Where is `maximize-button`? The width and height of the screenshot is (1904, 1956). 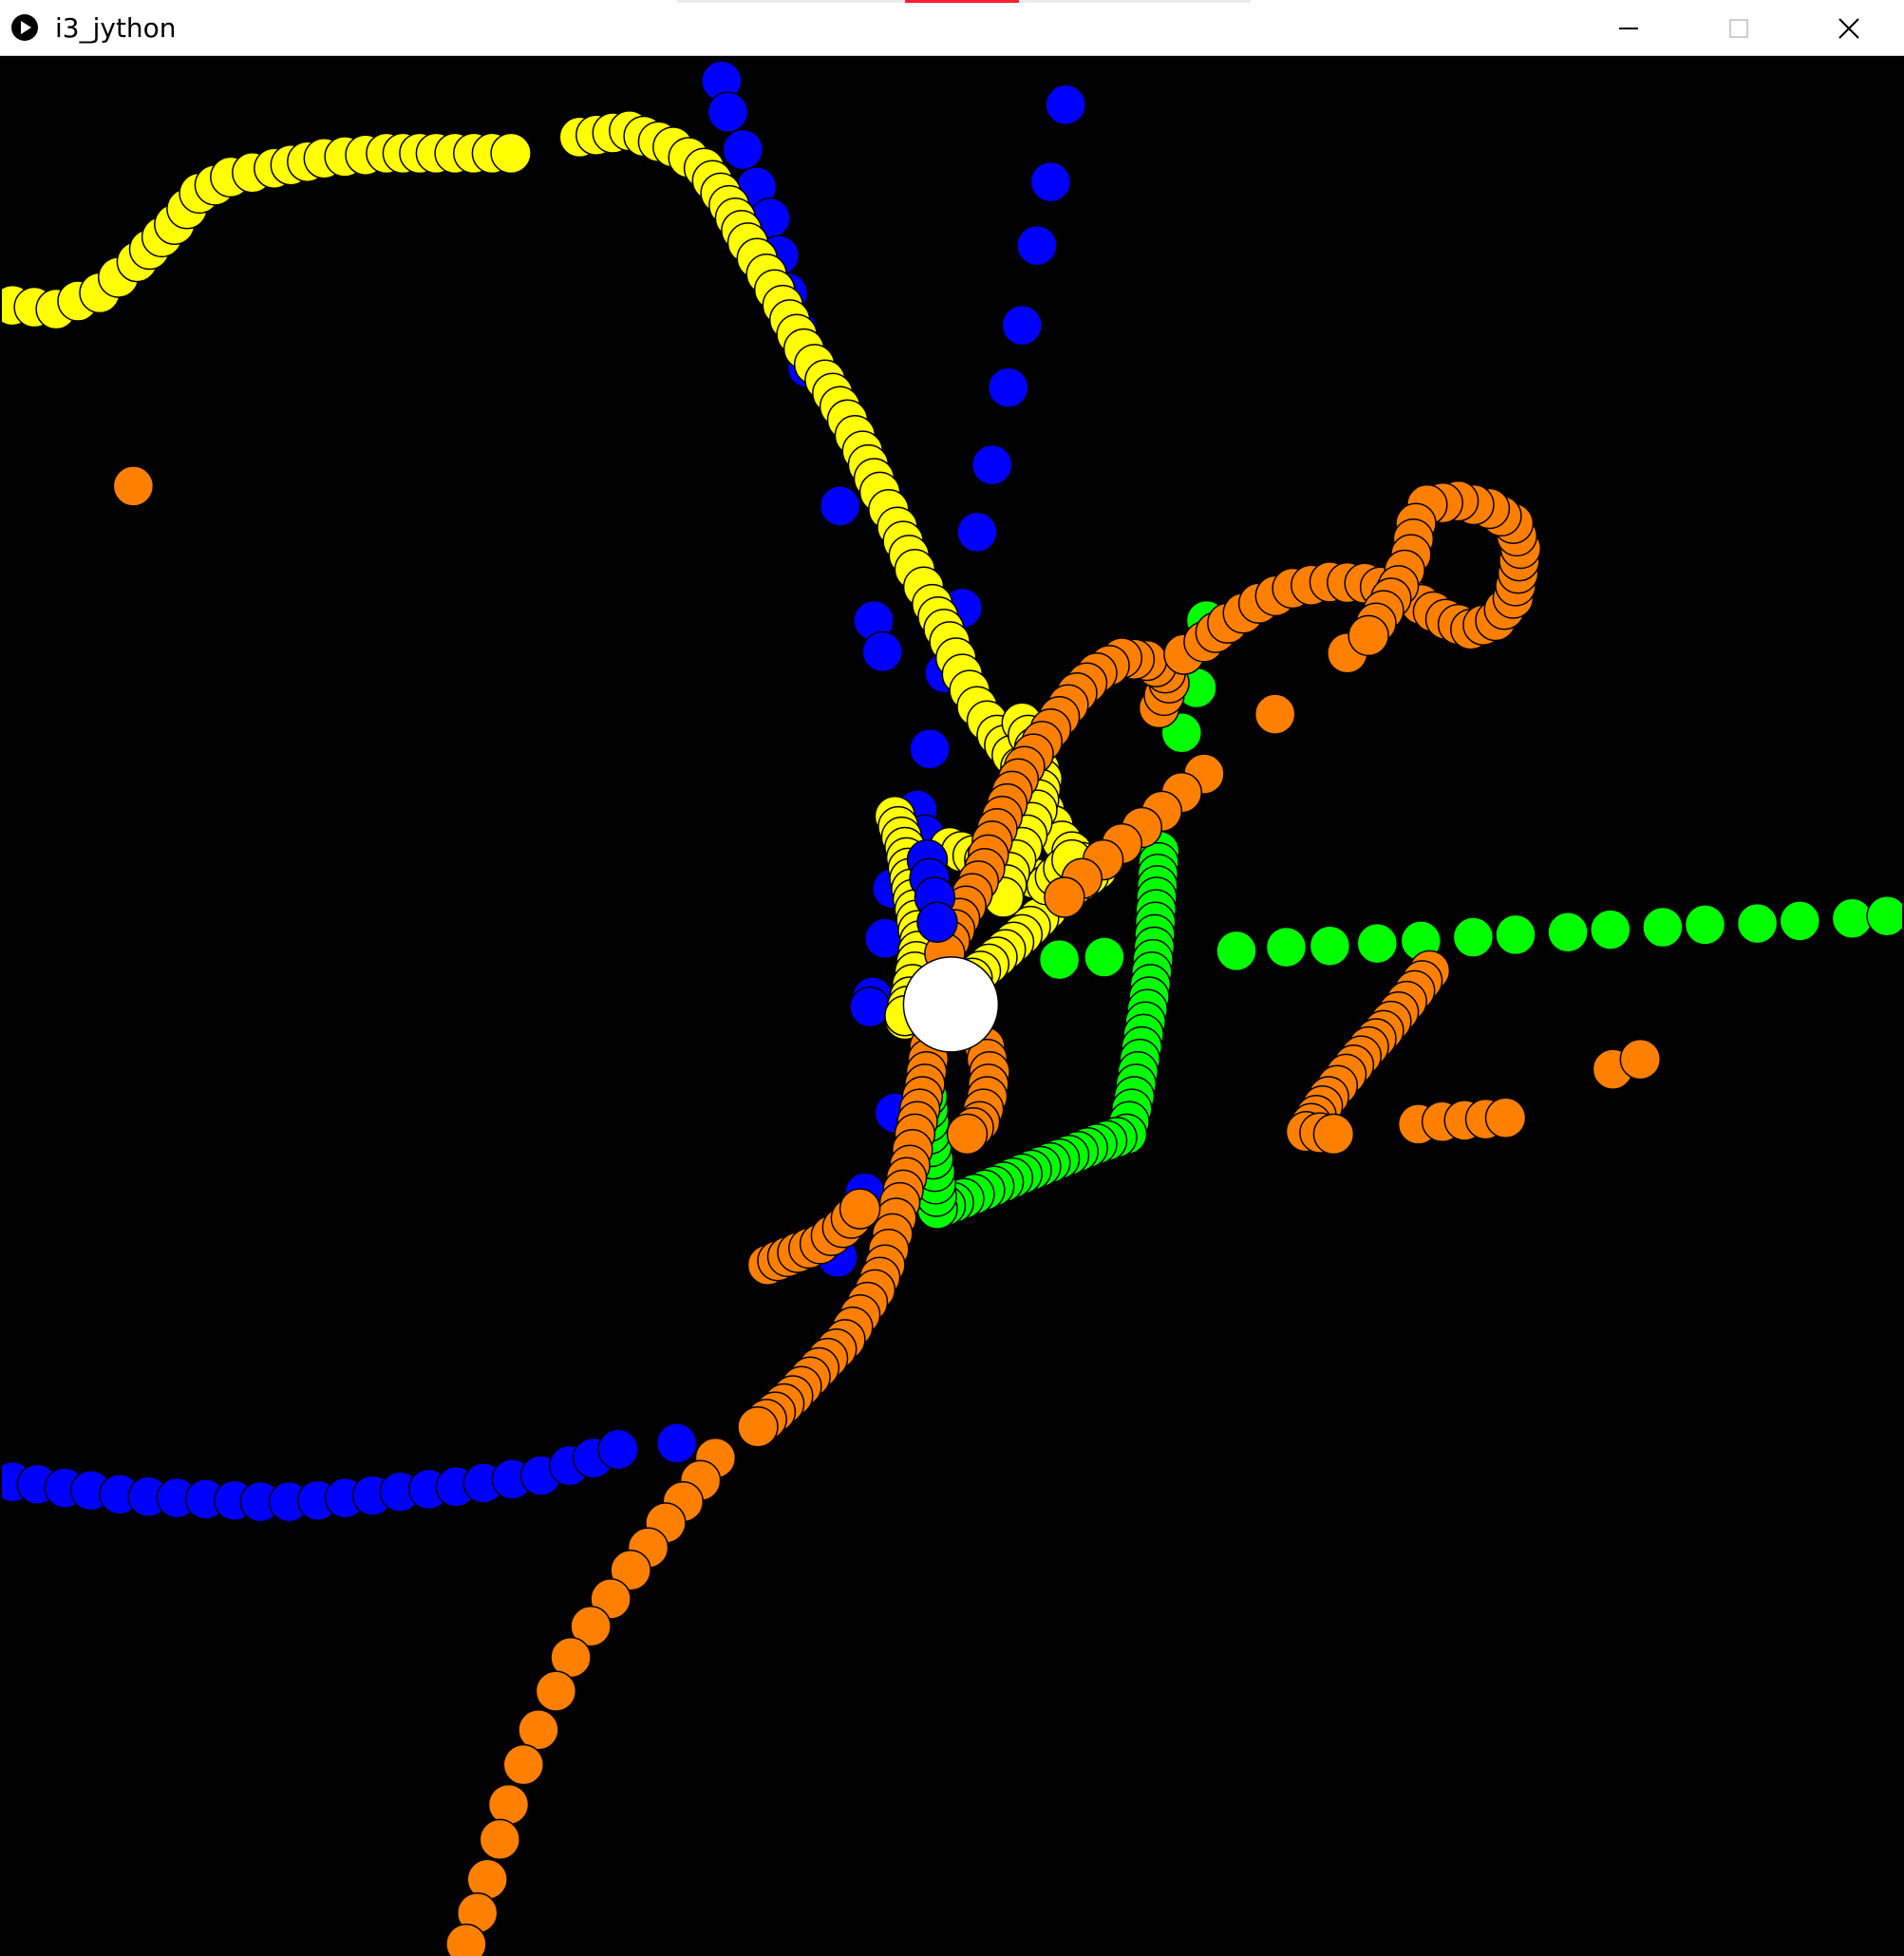 maximize-button is located at coordinates (1739, 28).